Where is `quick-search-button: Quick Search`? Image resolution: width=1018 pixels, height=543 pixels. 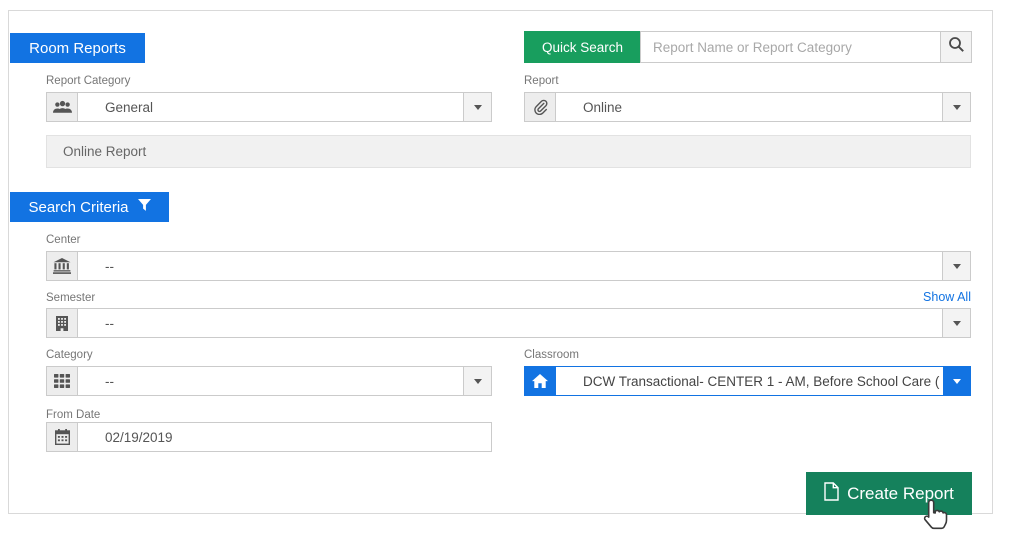
quick-search-button: Quick Search is located at coordinates (582, 47).